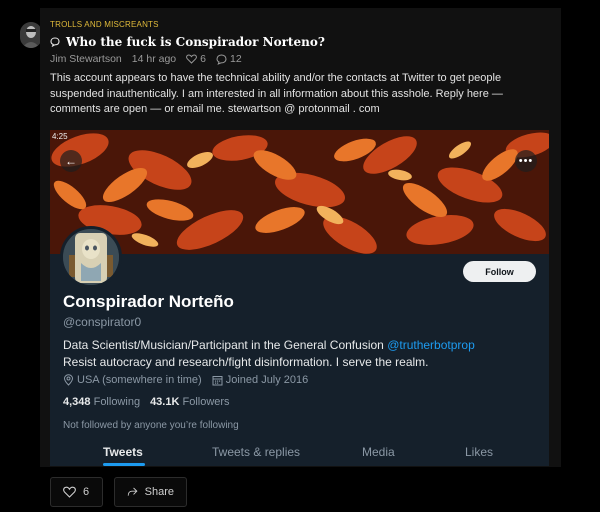 The width and height of the screenshot is (600, 512). What do you see at coordinates (60, 136) in the screenshot?
I see `embed-time-fragment: 4:25` at bounding box center [60, 136].